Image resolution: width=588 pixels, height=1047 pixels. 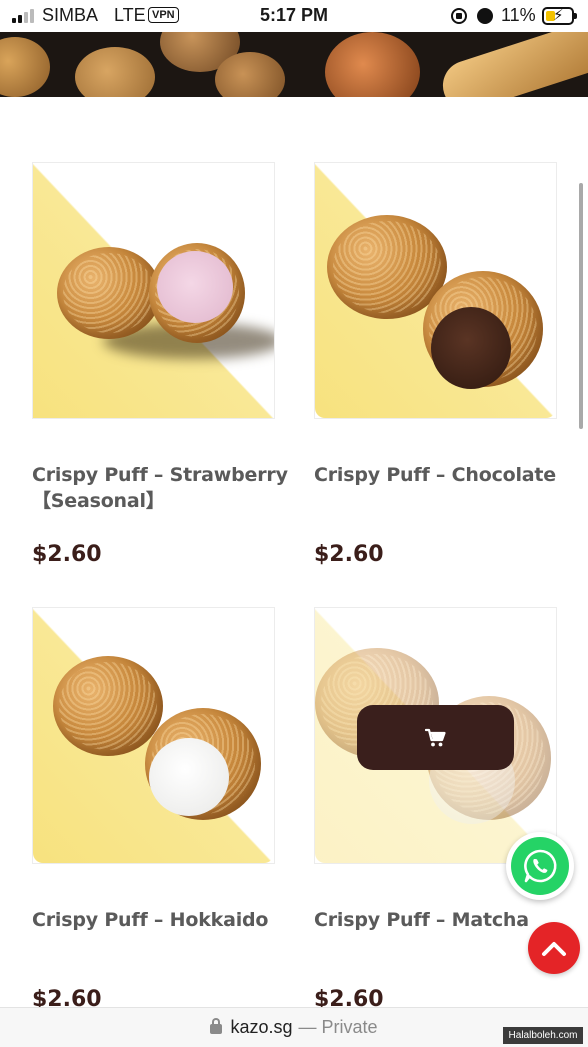 I want to click on status-bar: SIMBA LTE VPN 5:17 PM 11% ⚡, so click(x=294, y=16).